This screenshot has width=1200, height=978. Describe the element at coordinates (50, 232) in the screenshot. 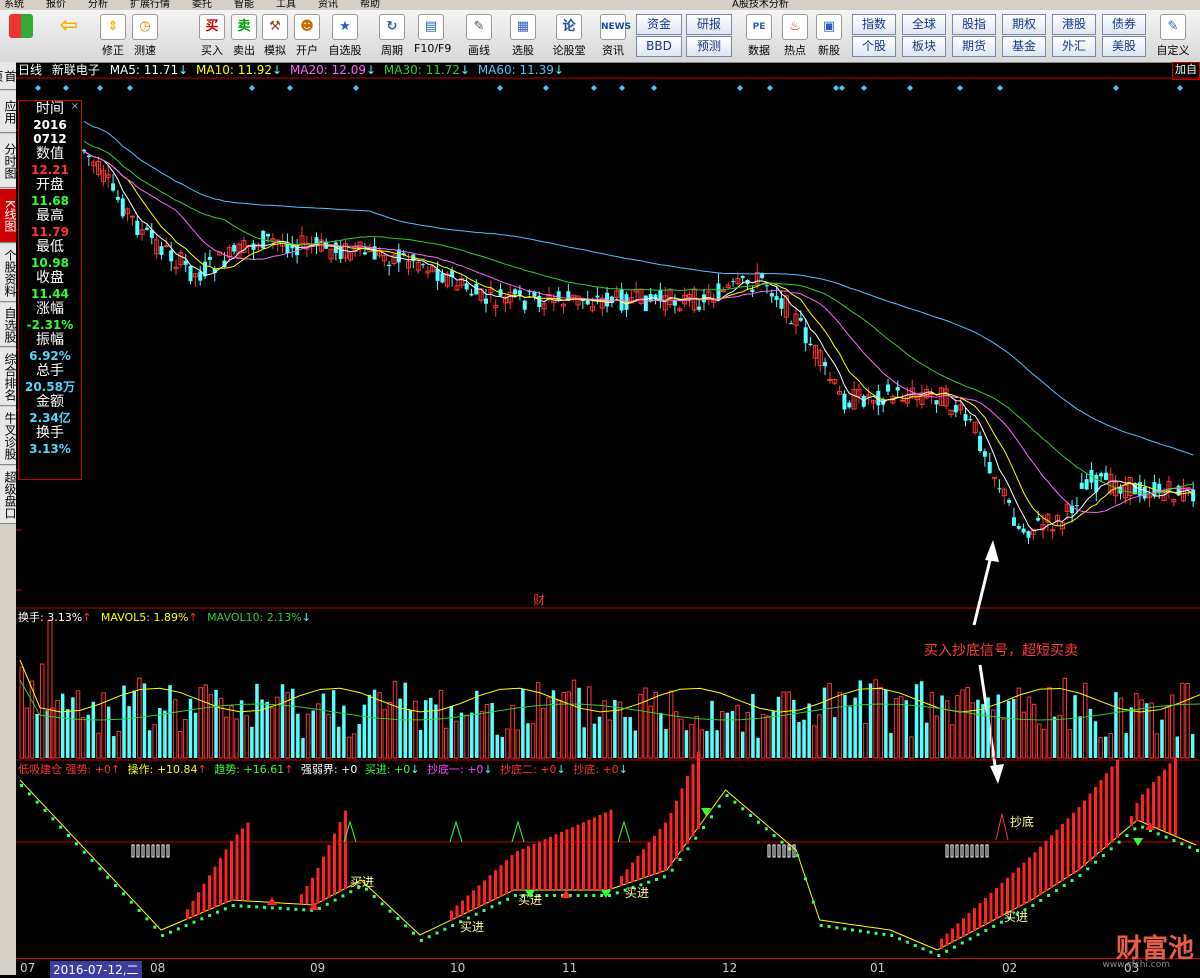

I see `info-value: 11.79` at that location.